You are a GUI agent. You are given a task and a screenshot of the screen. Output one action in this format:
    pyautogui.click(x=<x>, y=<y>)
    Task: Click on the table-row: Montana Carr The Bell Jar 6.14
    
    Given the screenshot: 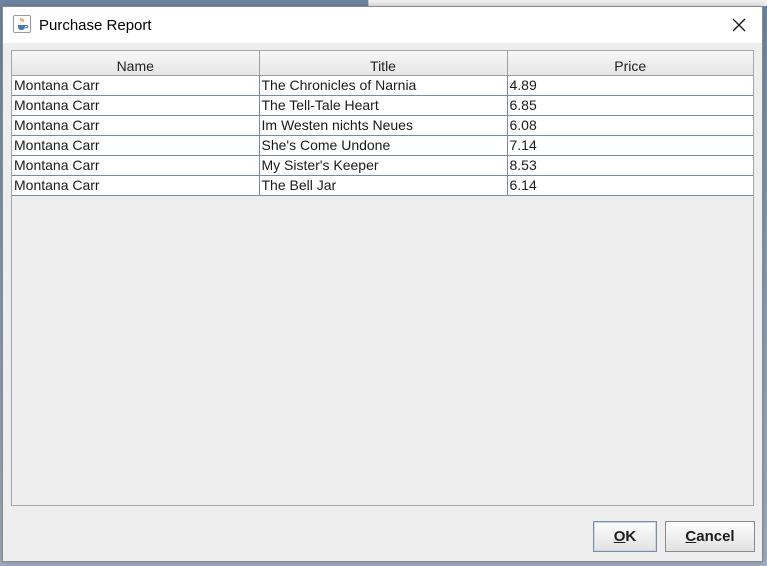 What is the action you would take?
    pyautogui.click(x=382, y=185)
    